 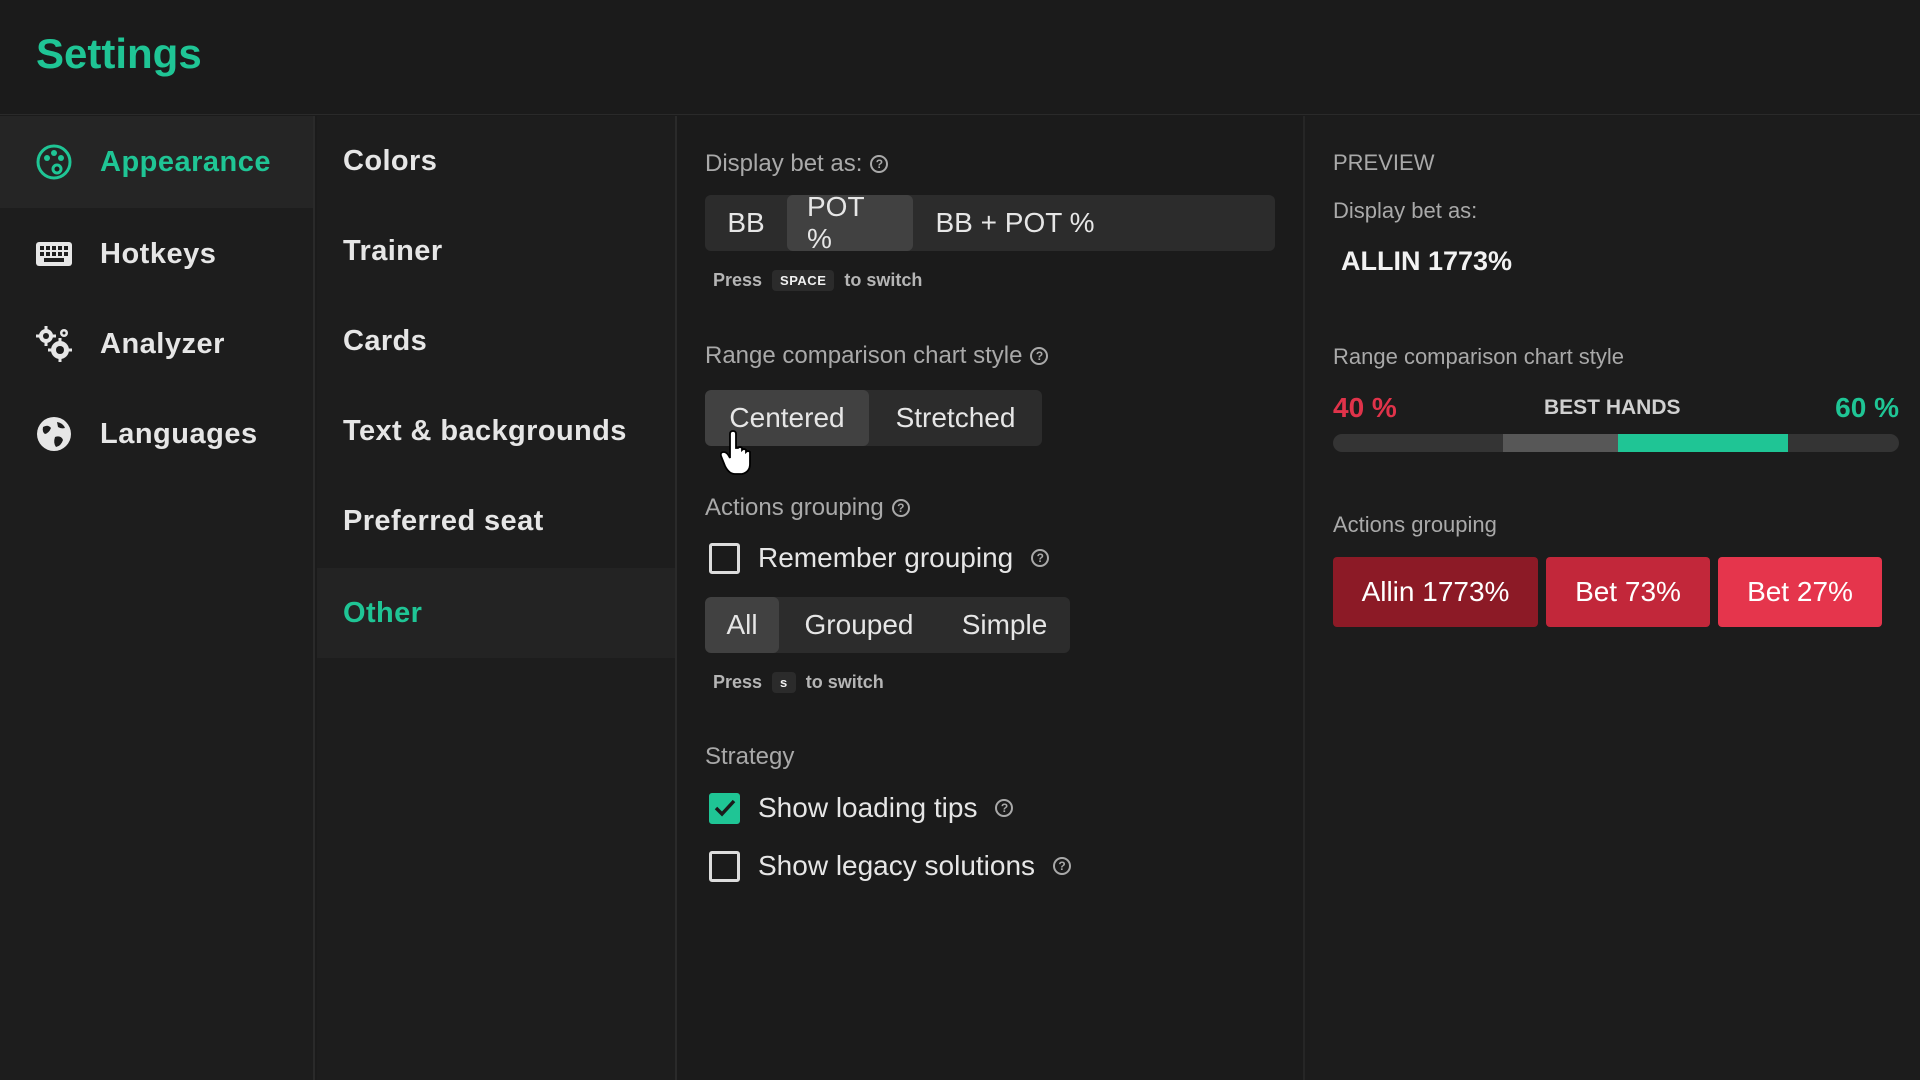 I want to click on subnav-item-trainer: Trainer, so click(x=496, y=251).